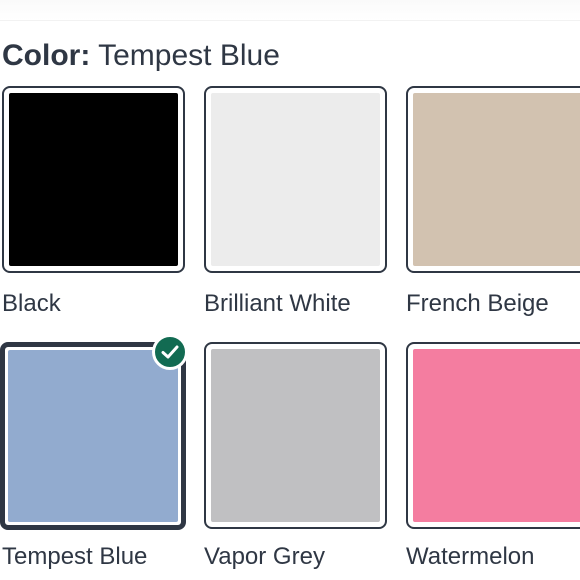 The height and width of the screenshot is (580, 580). I want to click on swatch-black, so click(93, 179).